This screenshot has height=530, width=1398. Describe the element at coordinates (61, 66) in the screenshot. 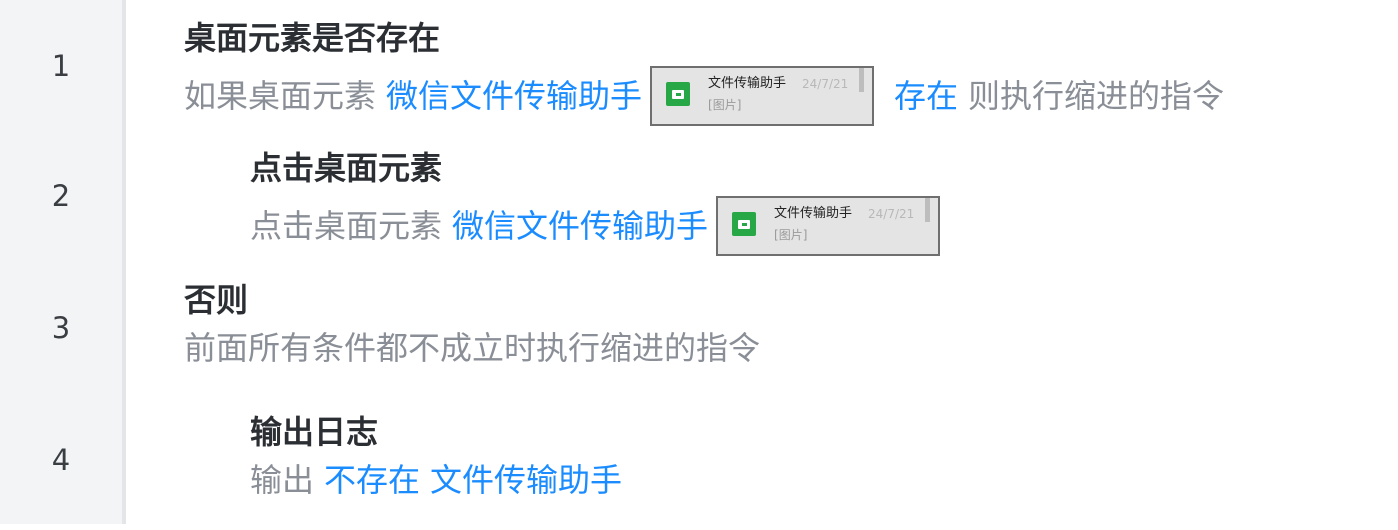

I see `line-number-1: 1` at that location.